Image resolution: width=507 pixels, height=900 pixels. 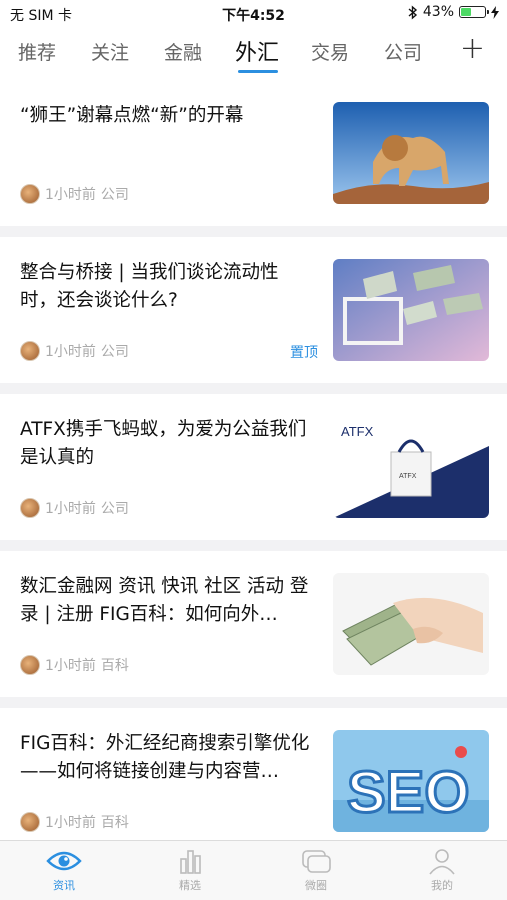 I want to click on nav-label: 资讯, so click(x=64, y=885).